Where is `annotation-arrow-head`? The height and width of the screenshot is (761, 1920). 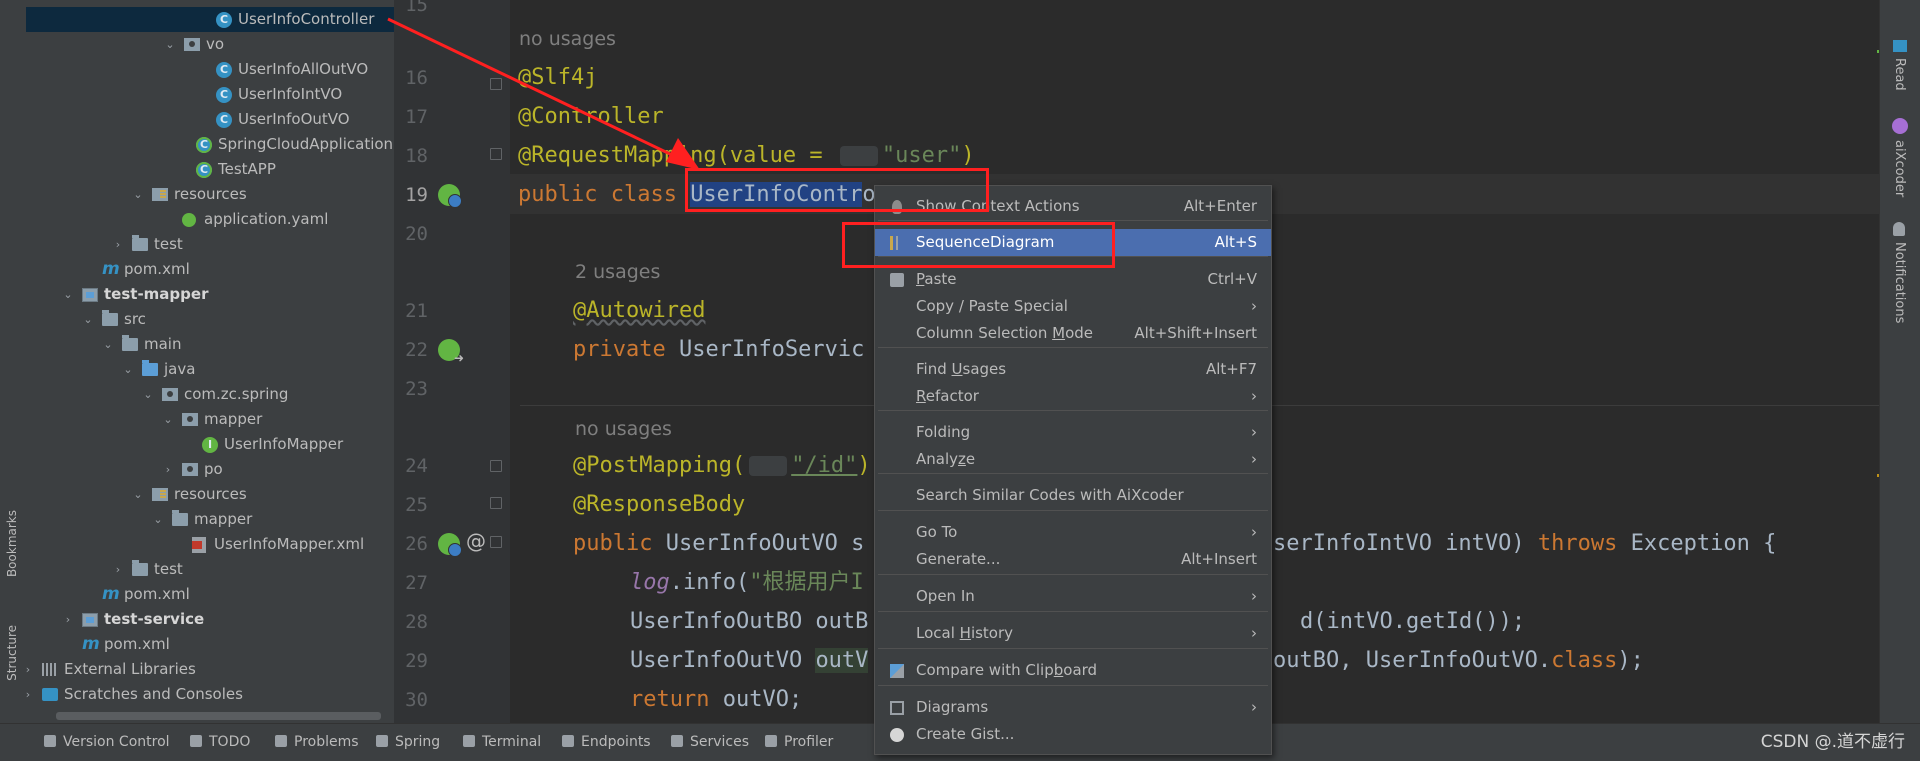
annotation-arrow-head is located at coordinates (683, 154).